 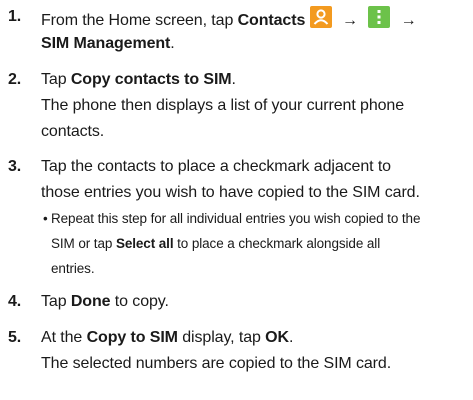 I want to click on step-4-number: 4., so click(x=15, y=301).